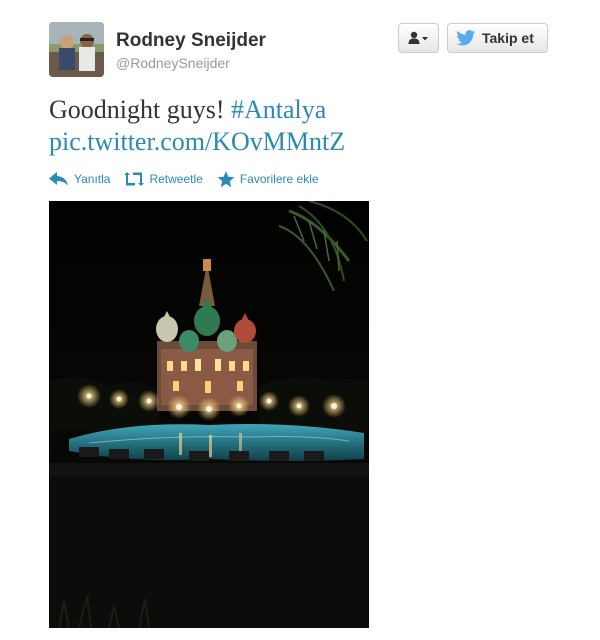  What do you see at coordinates (140, 109) in the screenshot?
I see `tweet-text-plain: Goodnight guys!` at bounding box center [140, 109].